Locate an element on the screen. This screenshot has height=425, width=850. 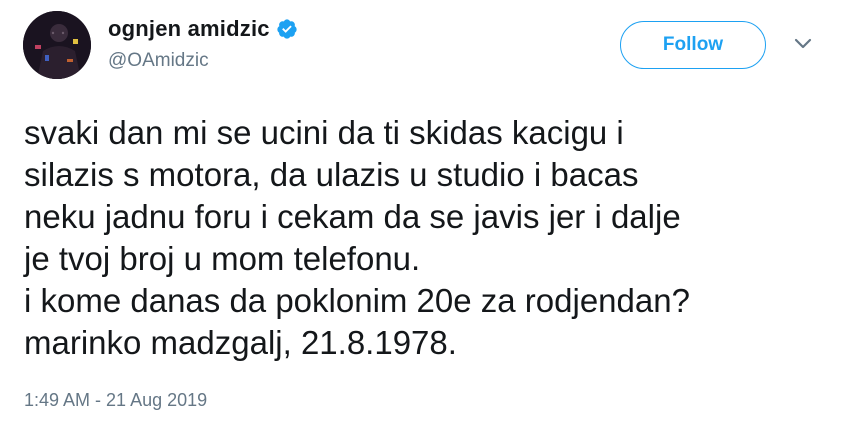
tweet-text-line: je tvoj broj u mom telefonu. is located at coordinates (222, 258).